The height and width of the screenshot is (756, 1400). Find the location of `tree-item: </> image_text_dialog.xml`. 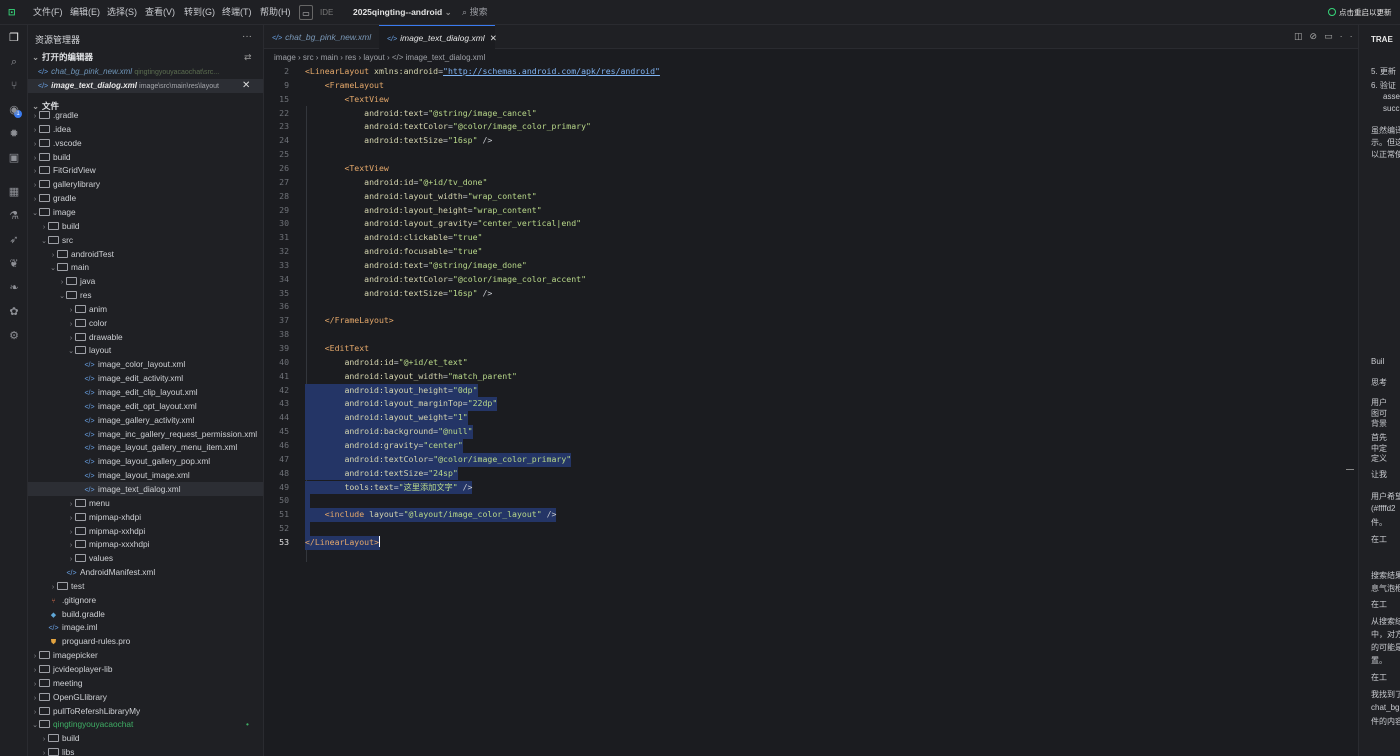

tree-item: </> image_text_dialog.xml is located at coordinates (145, 488).